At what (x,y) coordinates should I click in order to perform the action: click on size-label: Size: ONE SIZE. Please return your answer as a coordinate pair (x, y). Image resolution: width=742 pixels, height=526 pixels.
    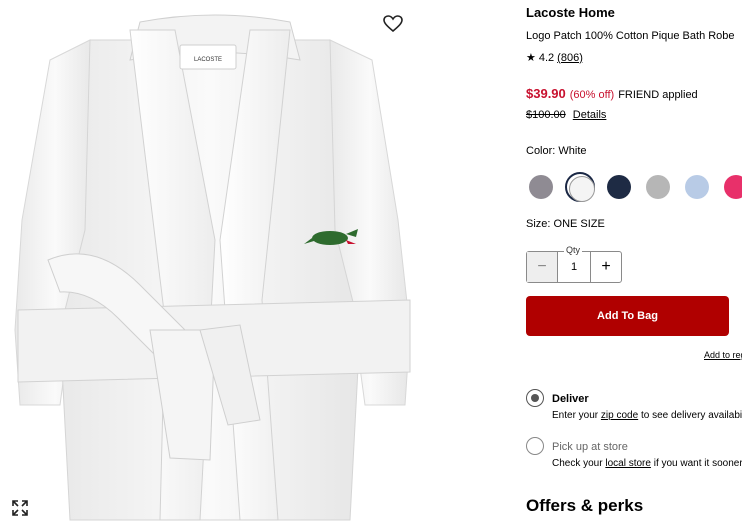
    Looking at the image, I should click on (565, 224).